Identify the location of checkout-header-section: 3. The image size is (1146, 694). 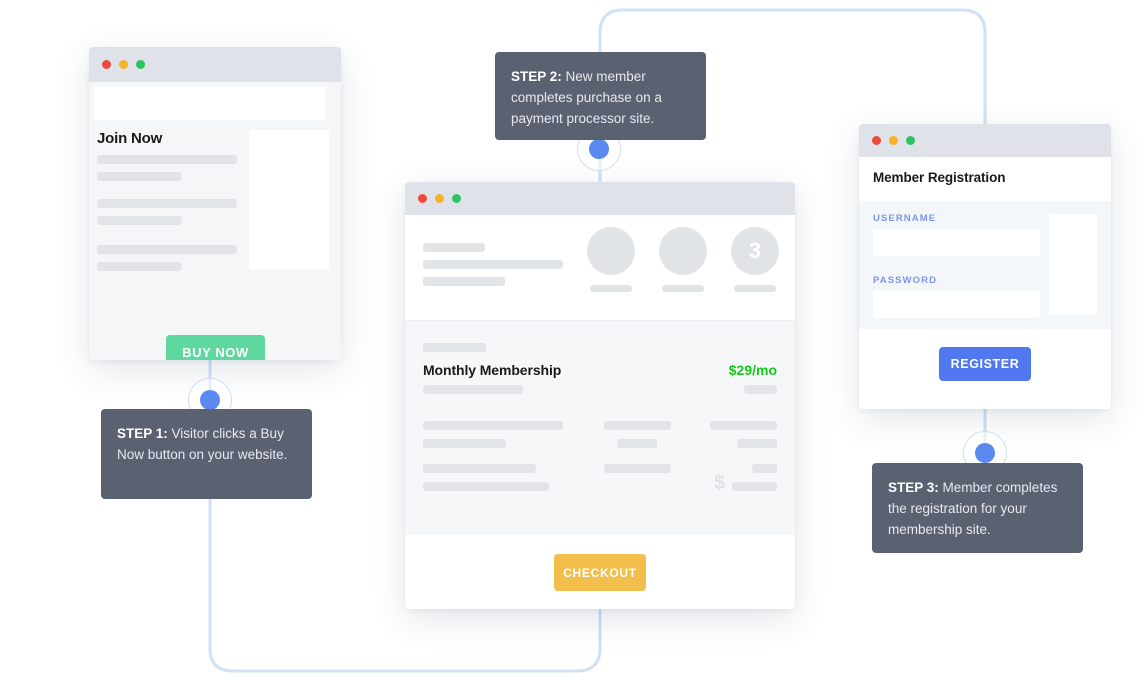
(600, 267).